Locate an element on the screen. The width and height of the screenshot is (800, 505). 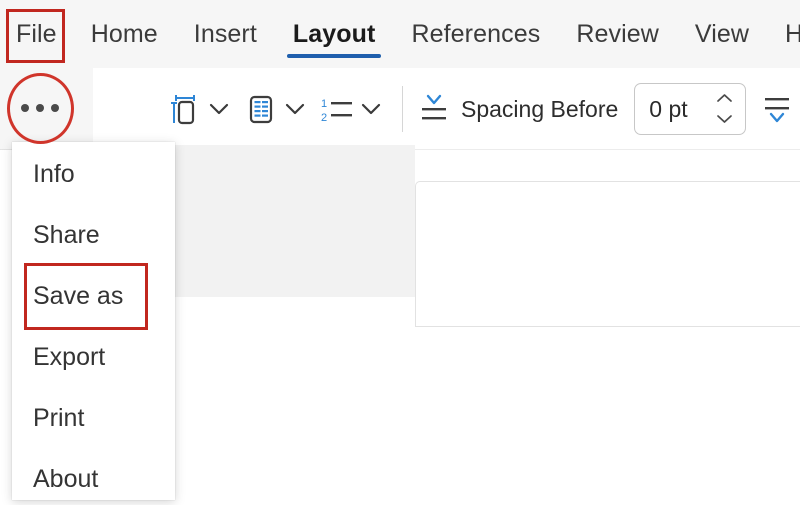
tab-file-label: File is located at coordinates (36, 33).